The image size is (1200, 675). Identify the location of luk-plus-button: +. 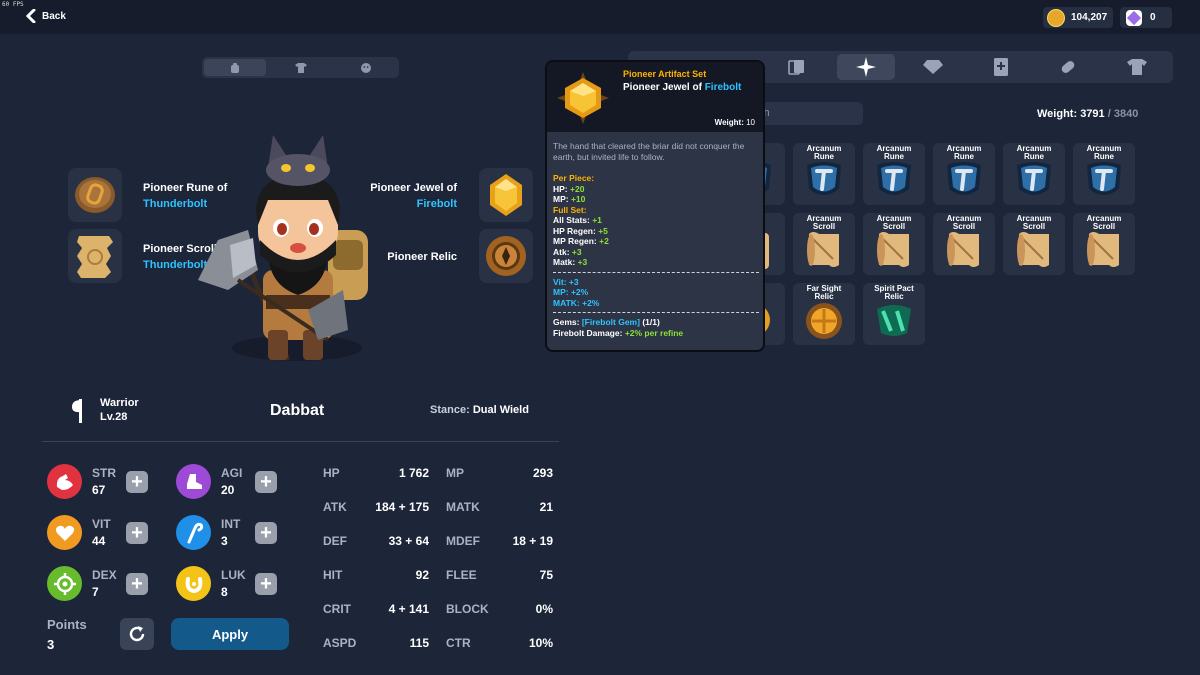
(266, 583).